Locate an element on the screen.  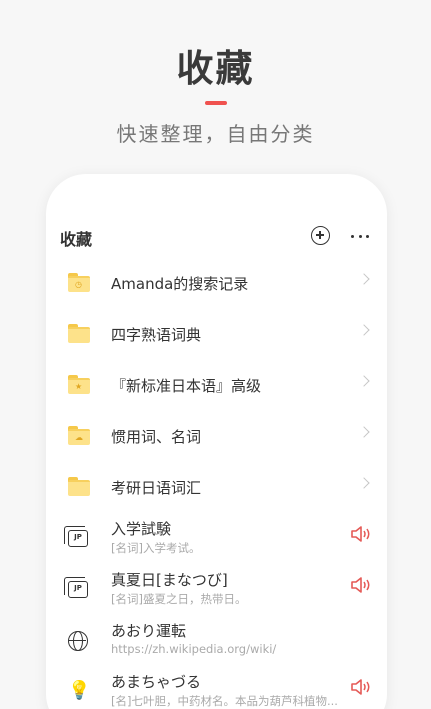
globe-icon is located at coordinates (78, 641).